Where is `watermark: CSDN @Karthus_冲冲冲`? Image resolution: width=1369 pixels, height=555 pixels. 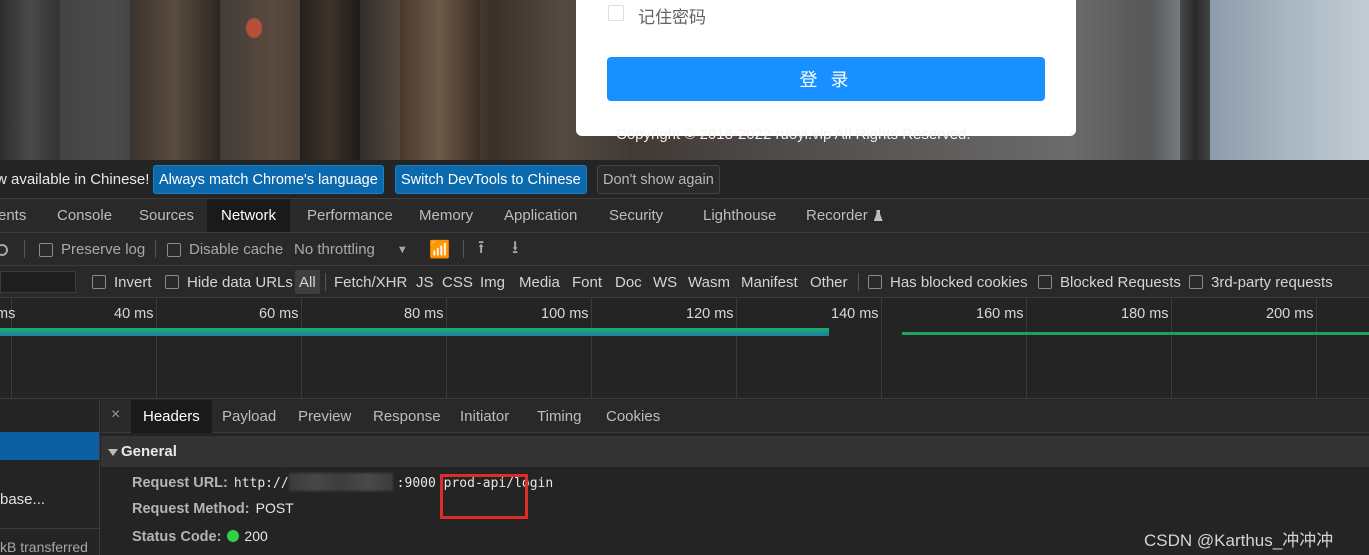 watermark: CSDN @Karthus_冲冲冲 is located at coordinates (1239, 540).